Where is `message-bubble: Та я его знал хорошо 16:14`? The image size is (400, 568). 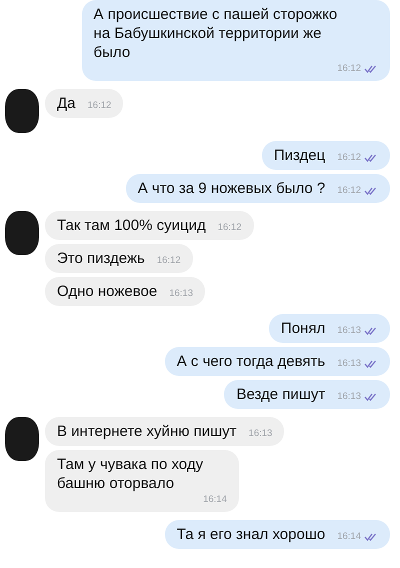
message-bubble: Та я его знал хорошо 16:14 is located at coordinates (277, 534).